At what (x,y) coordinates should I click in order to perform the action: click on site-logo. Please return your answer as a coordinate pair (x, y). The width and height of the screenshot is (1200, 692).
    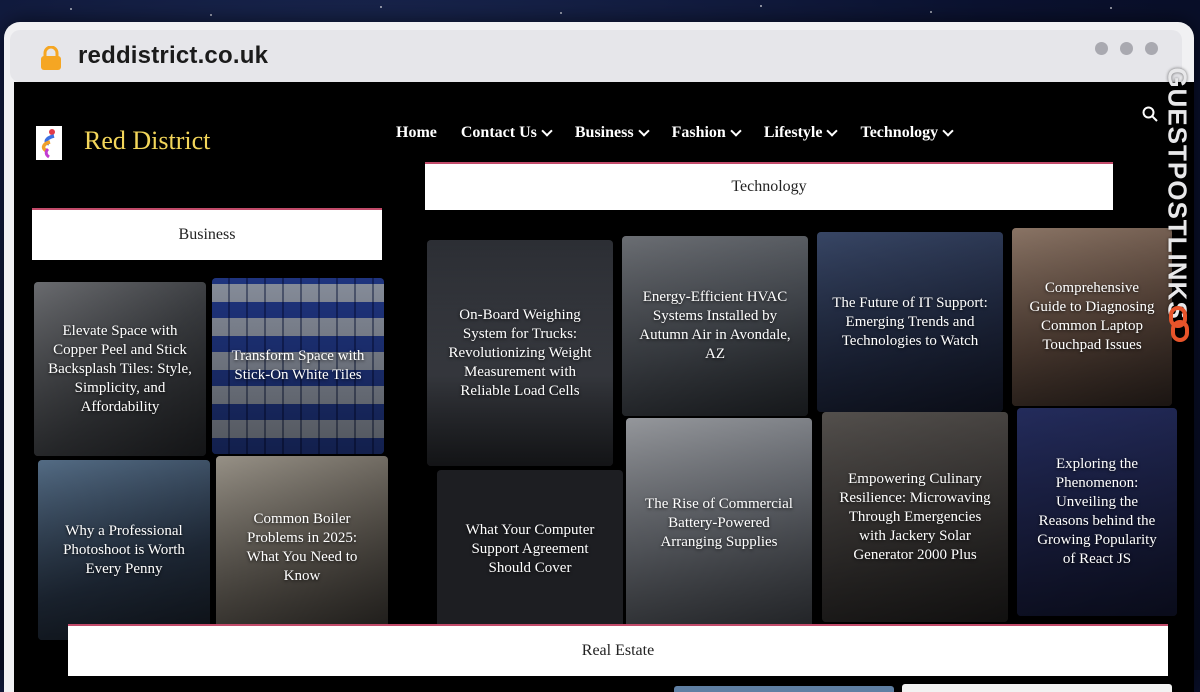
    Looking at the image, I should click on (49, 143).